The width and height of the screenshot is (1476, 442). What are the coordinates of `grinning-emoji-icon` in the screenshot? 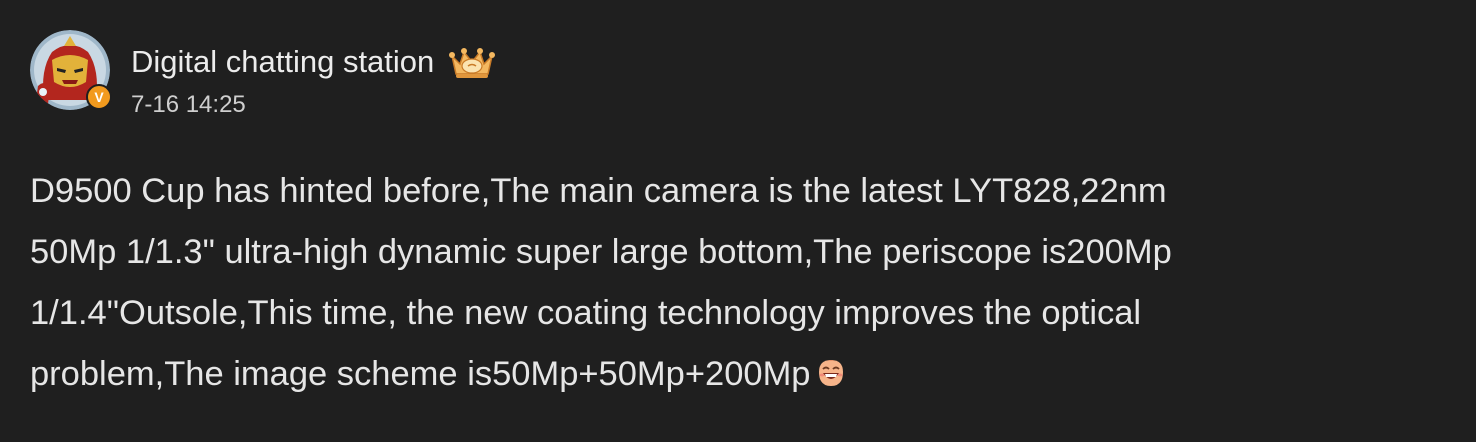 It's located at (830, 373).